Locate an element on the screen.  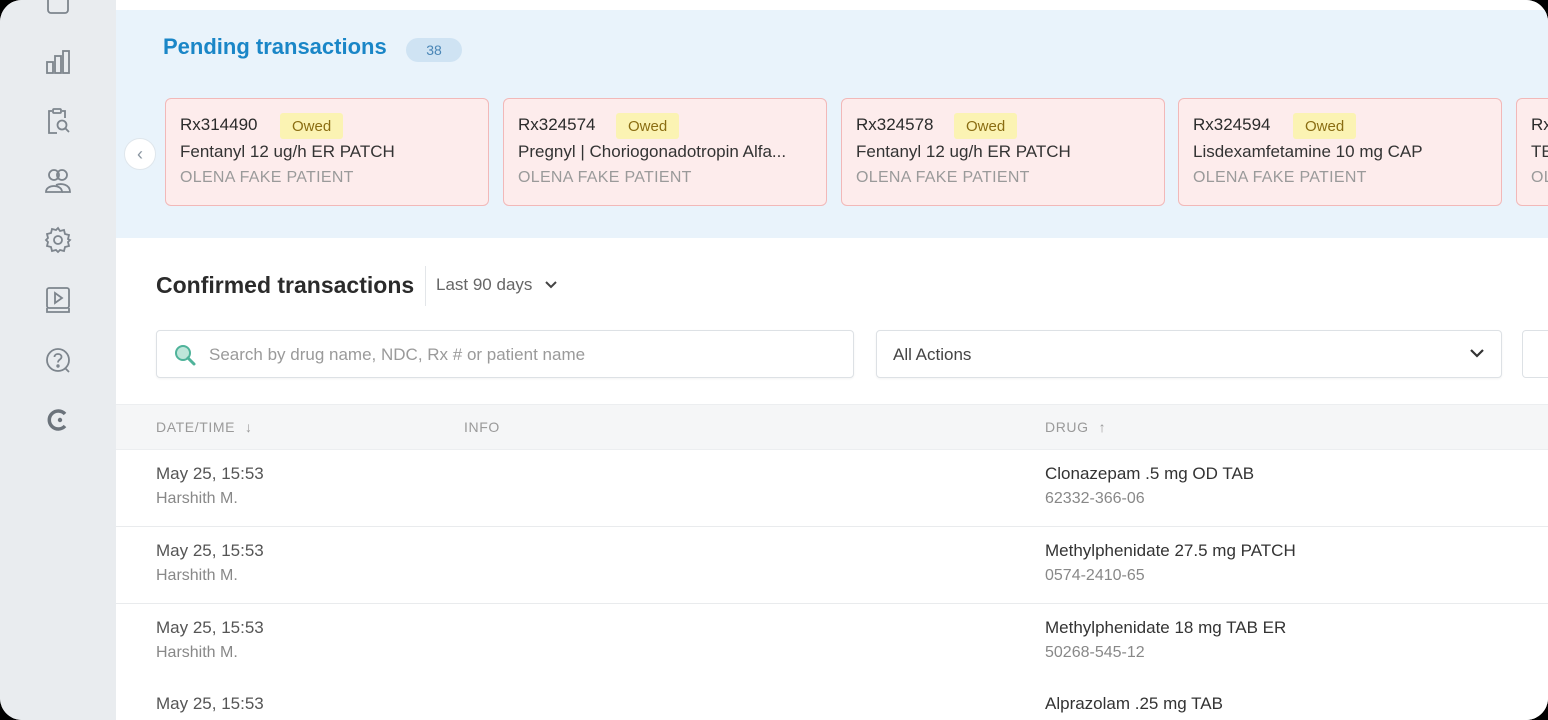
drug-name: Lisdexamfetamine 10 mg CAP is located at coordinates (1308, 151).